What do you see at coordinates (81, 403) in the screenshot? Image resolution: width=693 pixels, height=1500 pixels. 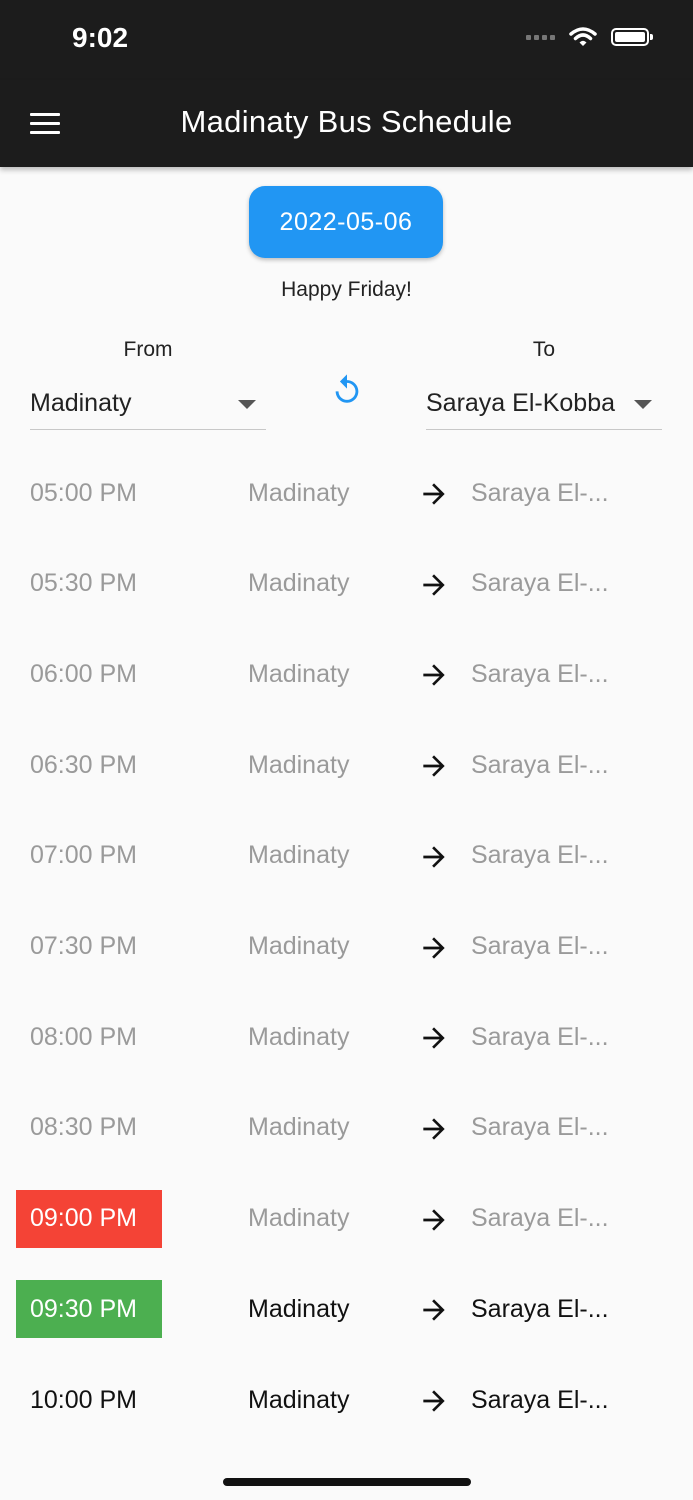 I see `from-value: Madinaty` at bounding box center [81, 403].